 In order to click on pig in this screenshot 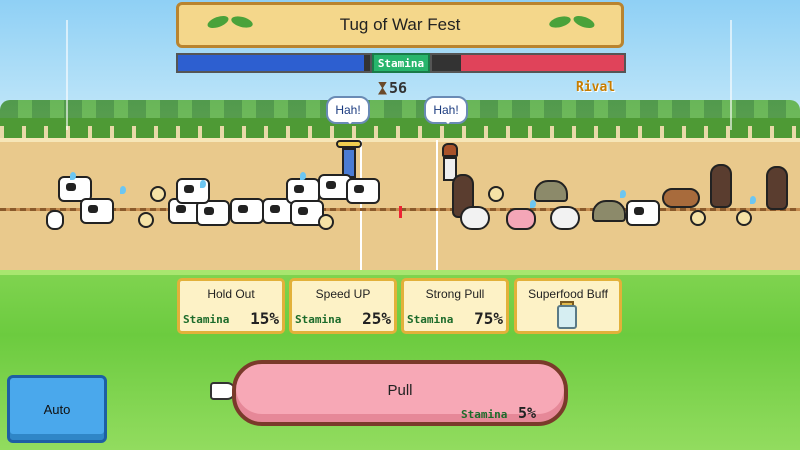, I will do `click(521, 219)`.